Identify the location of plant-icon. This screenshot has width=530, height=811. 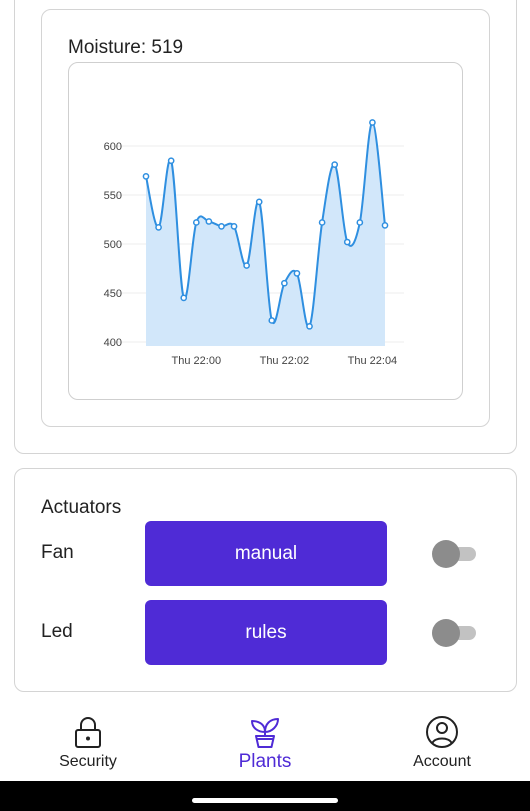
(265, 733).